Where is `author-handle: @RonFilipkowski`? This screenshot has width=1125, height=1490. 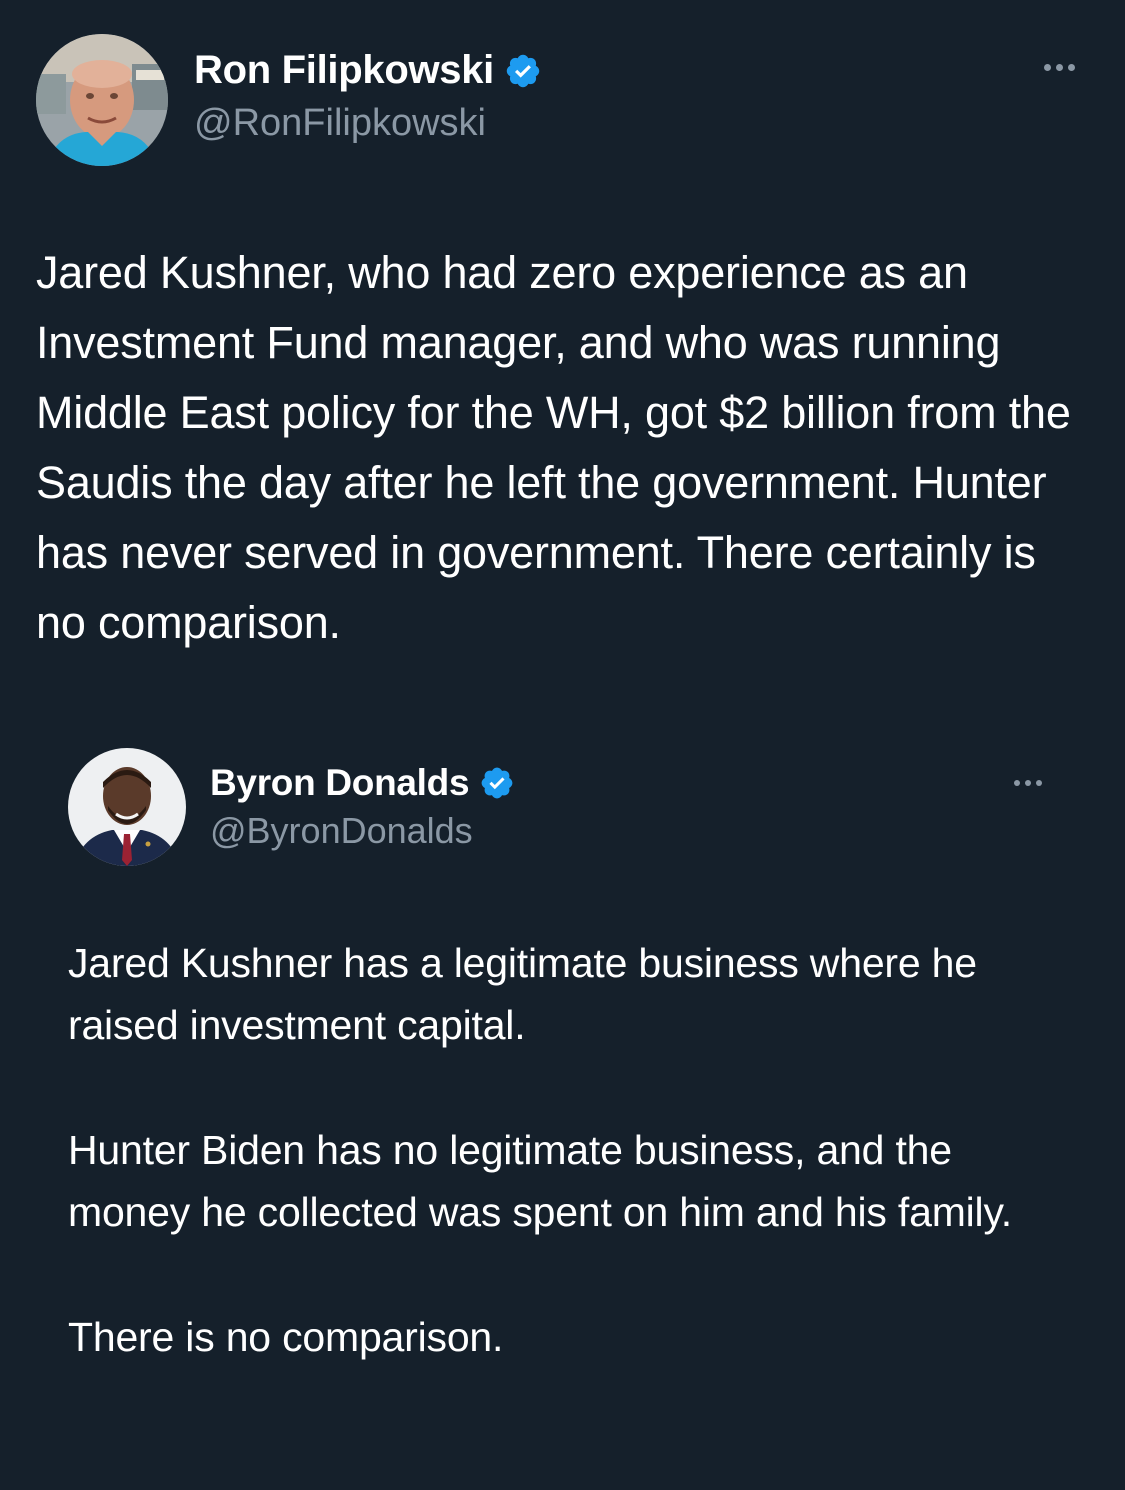
author-handle: @RonFilipkowski is located at coordinates (340, 123).